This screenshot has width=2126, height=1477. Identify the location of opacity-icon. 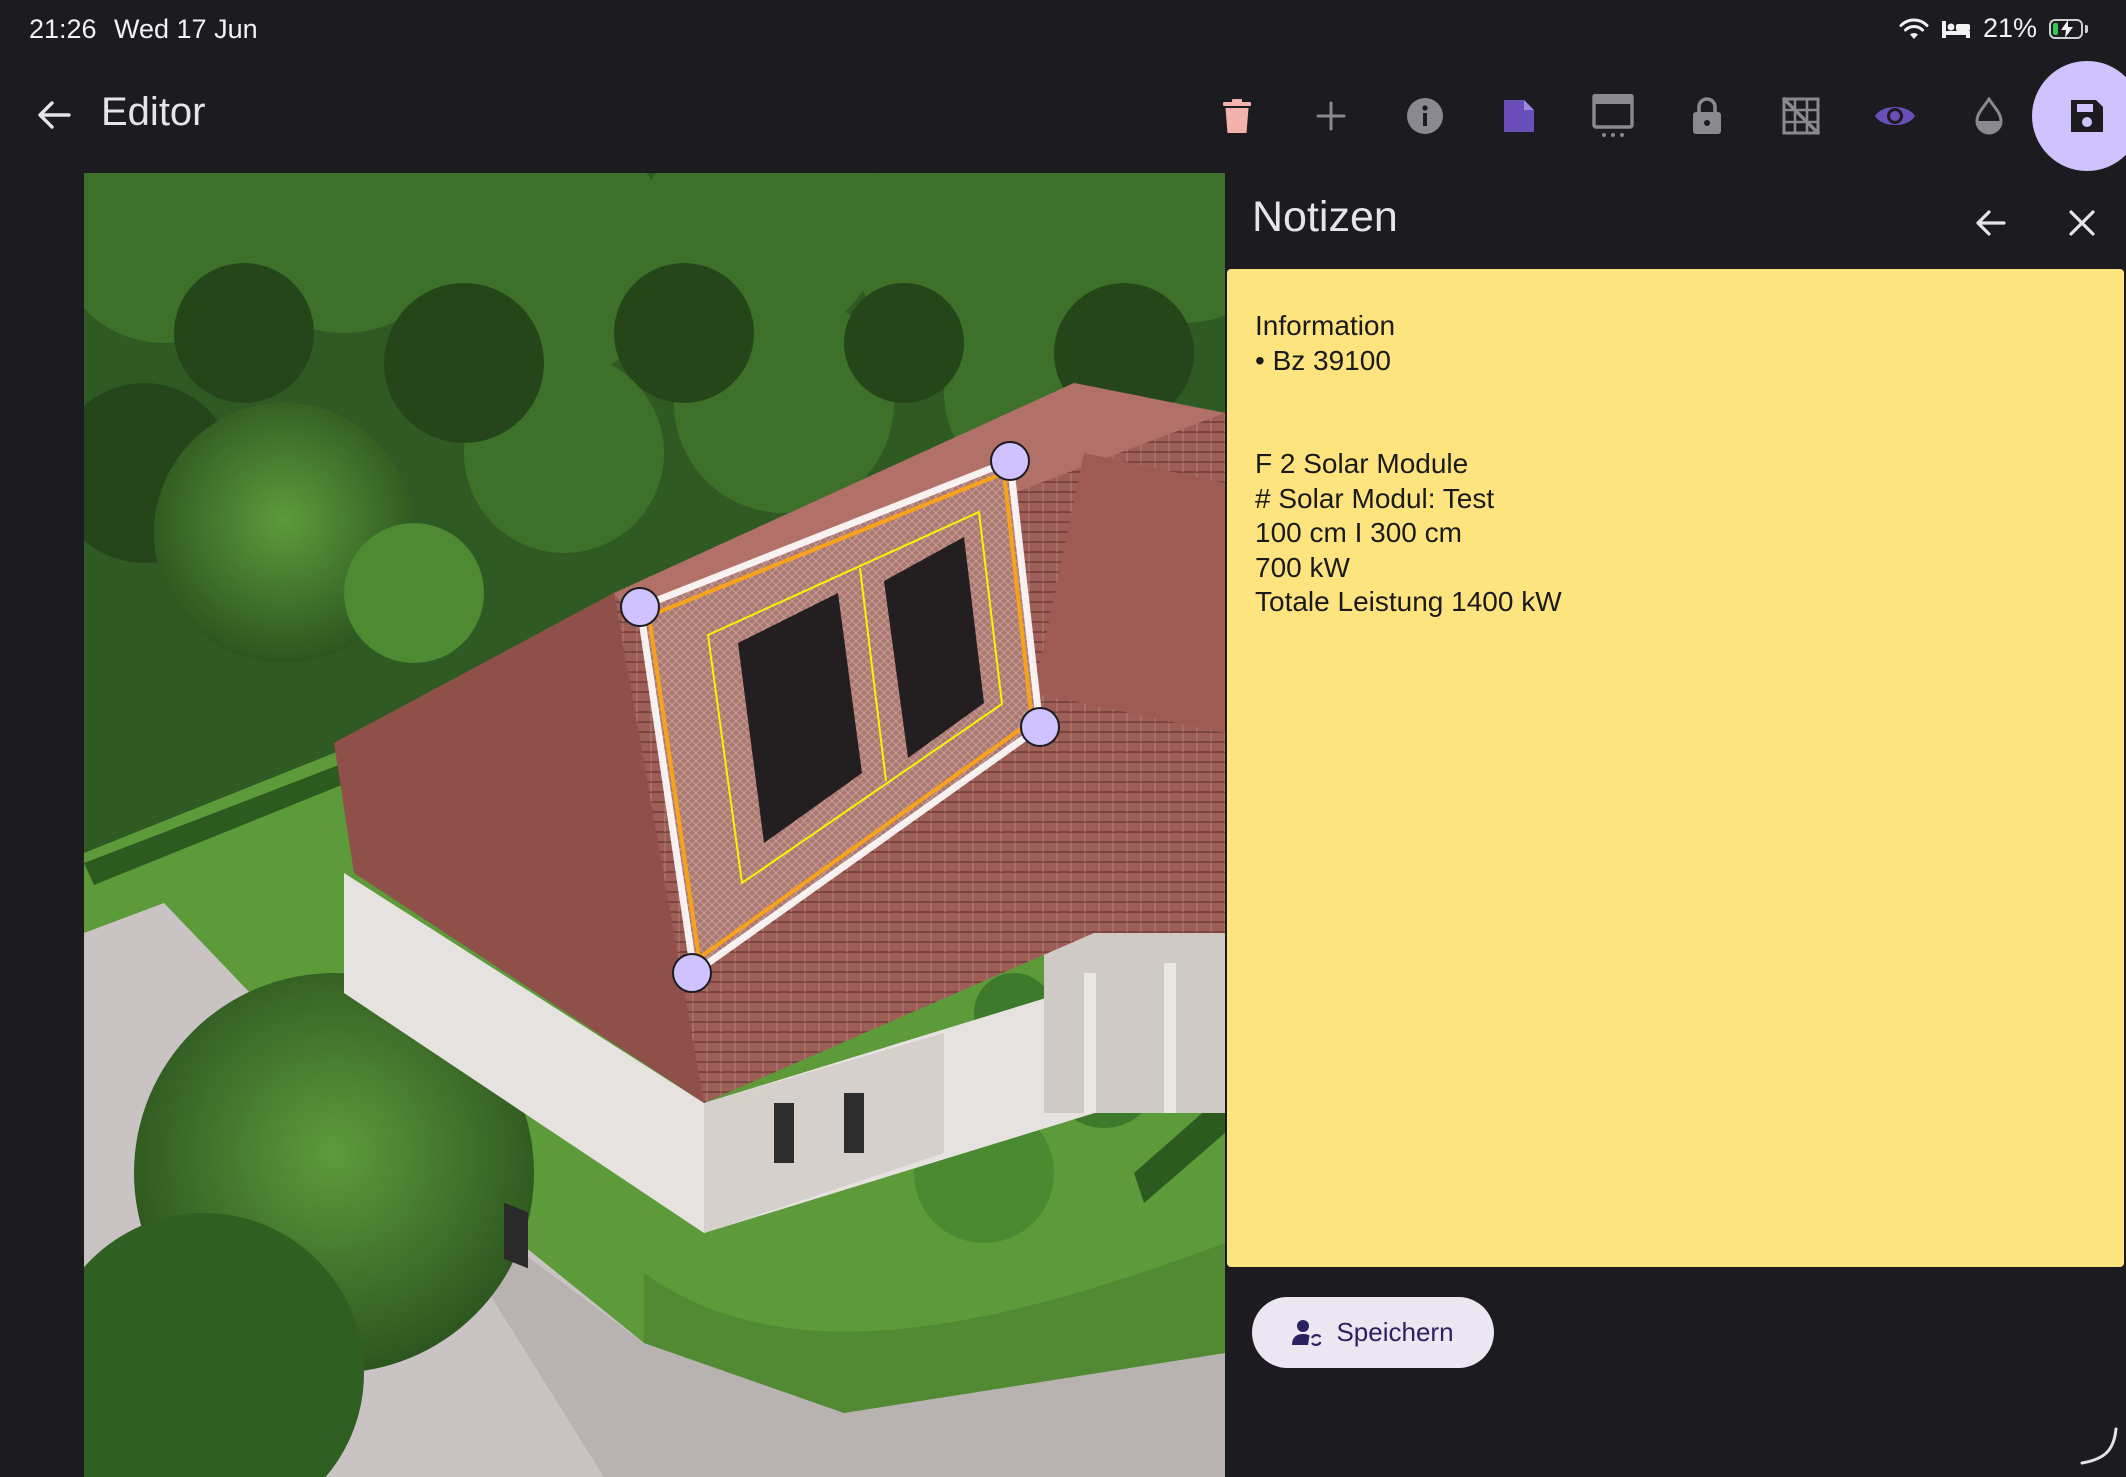
(1989, 115).